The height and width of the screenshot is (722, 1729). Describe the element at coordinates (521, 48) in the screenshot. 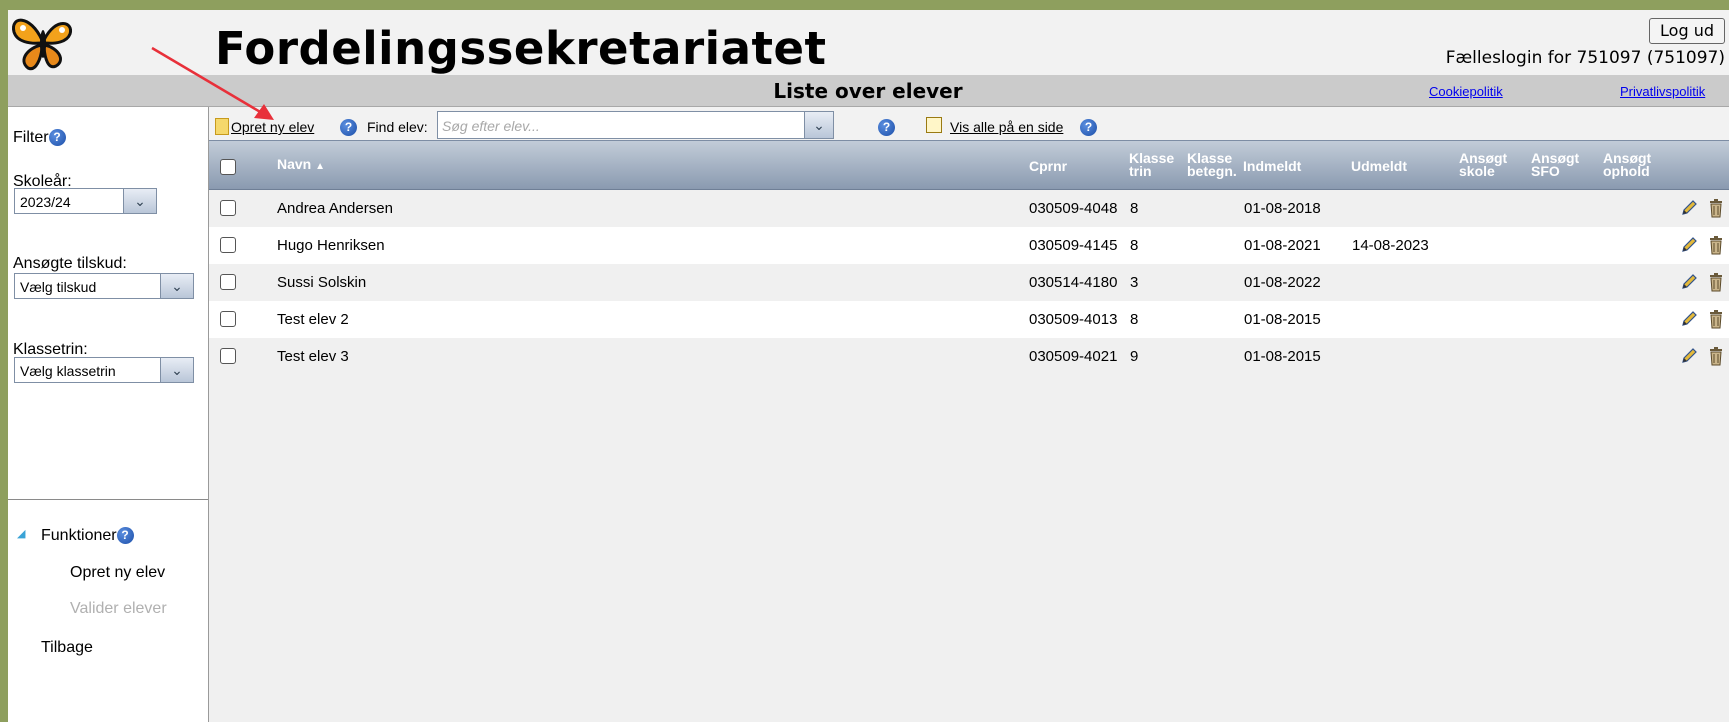

I see `app-title: Fordelingssekretariatet` at that location.